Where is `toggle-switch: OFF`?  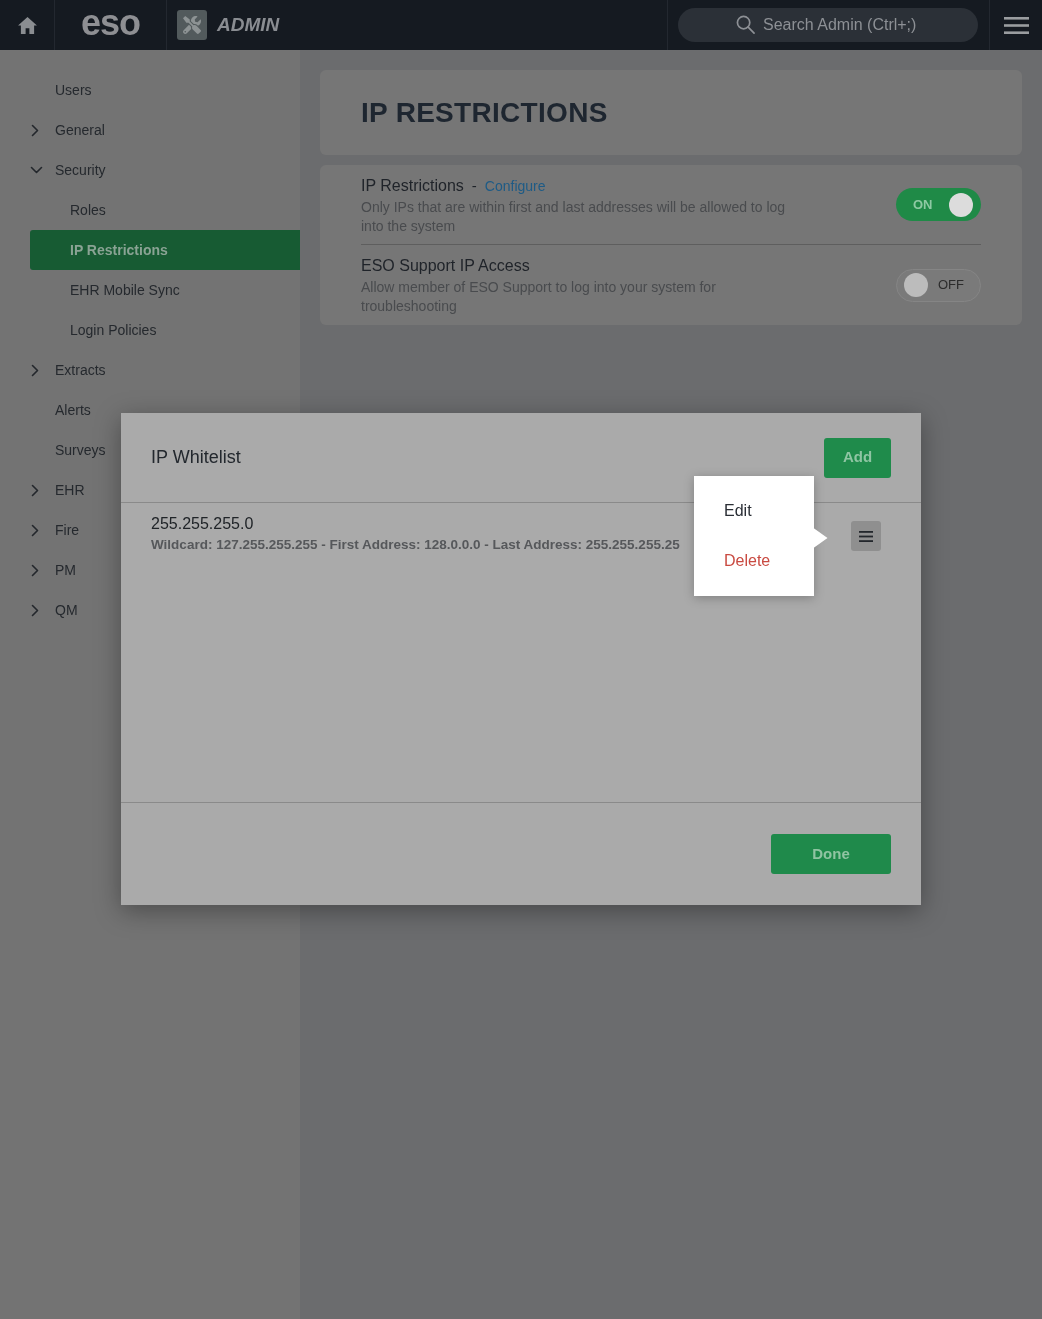
toggle-switch: OFF is located at coordinates (938, 285).